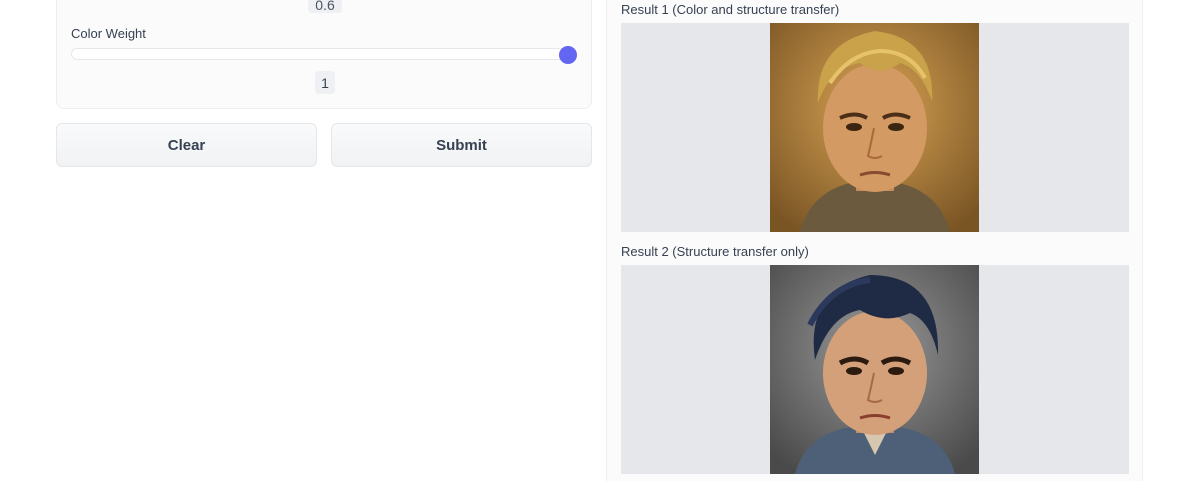  I want to click on color-weight-value: 1, so click(325, 82).